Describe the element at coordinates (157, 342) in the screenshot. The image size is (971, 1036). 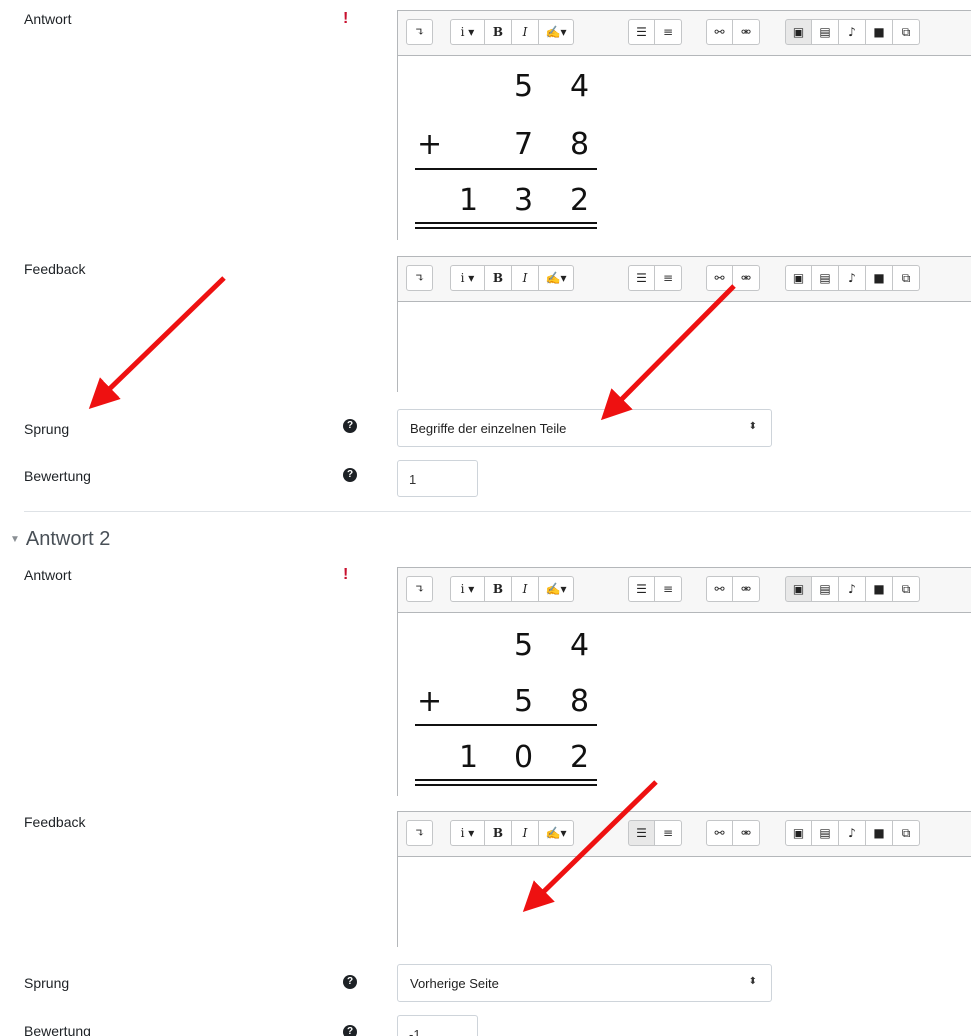
I see `annotation-arrow` at that location.